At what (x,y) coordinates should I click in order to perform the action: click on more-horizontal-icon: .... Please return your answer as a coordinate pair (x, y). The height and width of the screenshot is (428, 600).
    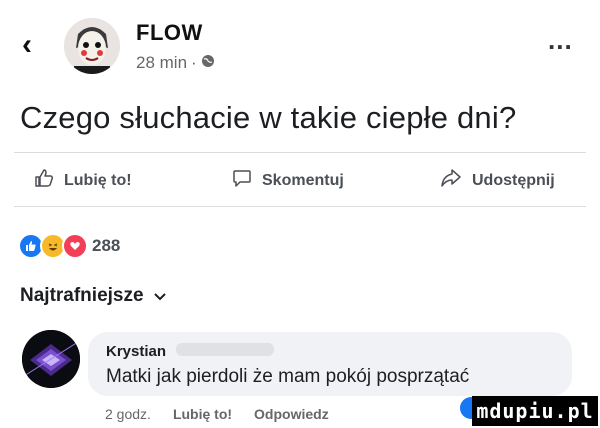
    Looking at the image, I should click on (560, 40).